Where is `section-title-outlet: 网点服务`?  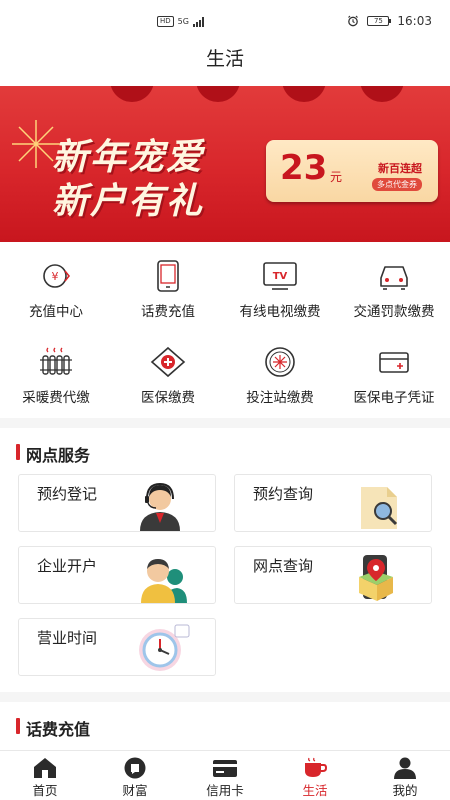 section-title-outlet: 网点服务 is located at coordinates (53, 454).